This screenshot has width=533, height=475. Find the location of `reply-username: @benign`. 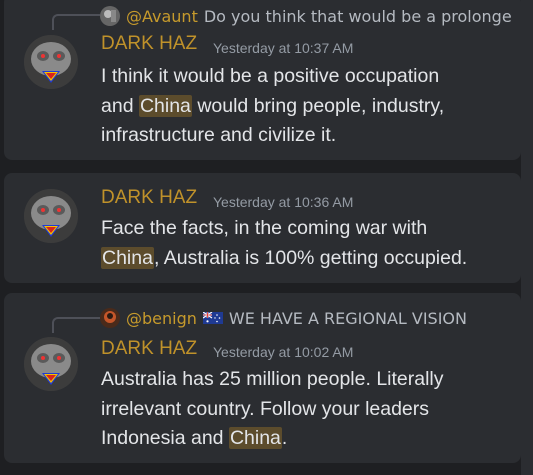

reply-username: @benign is located at coordinates (161, 318).